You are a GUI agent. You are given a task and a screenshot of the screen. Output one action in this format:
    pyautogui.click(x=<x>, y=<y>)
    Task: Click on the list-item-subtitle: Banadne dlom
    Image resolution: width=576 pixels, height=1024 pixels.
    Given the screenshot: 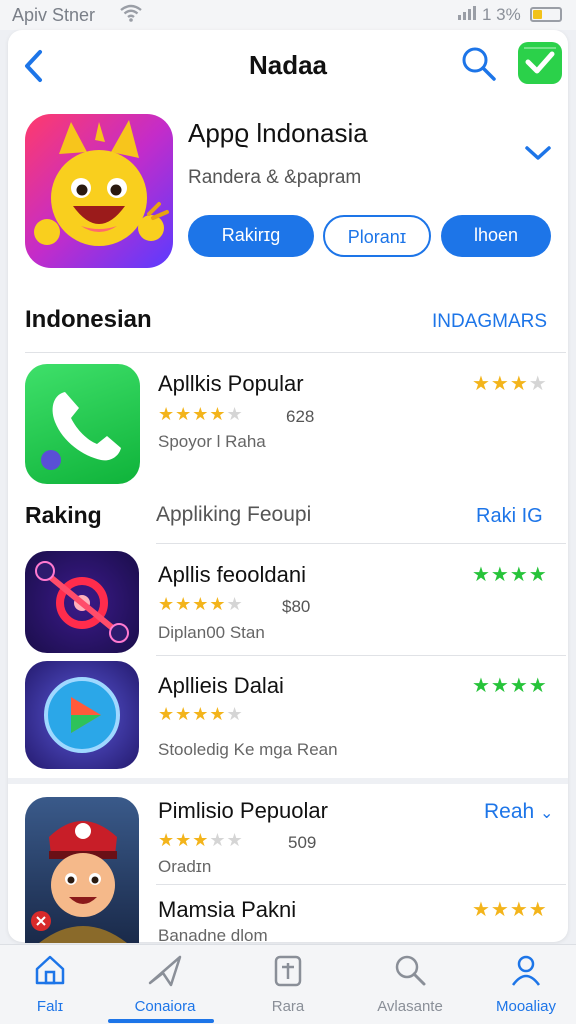 What is the action you would take?
    pyautogui.click(x=213, y=934)
    